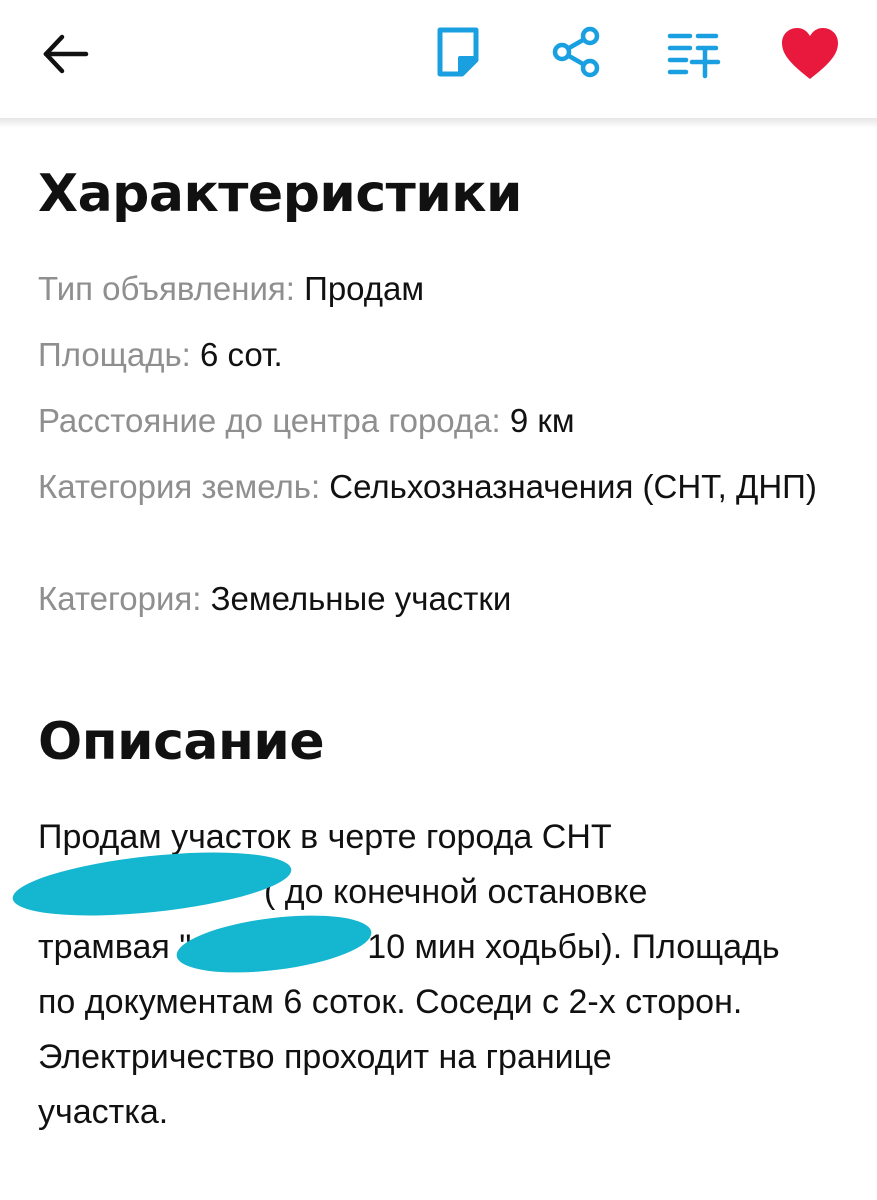 The image size is (877, 1200). I want to click on top-toolbar, so click(438, 59).